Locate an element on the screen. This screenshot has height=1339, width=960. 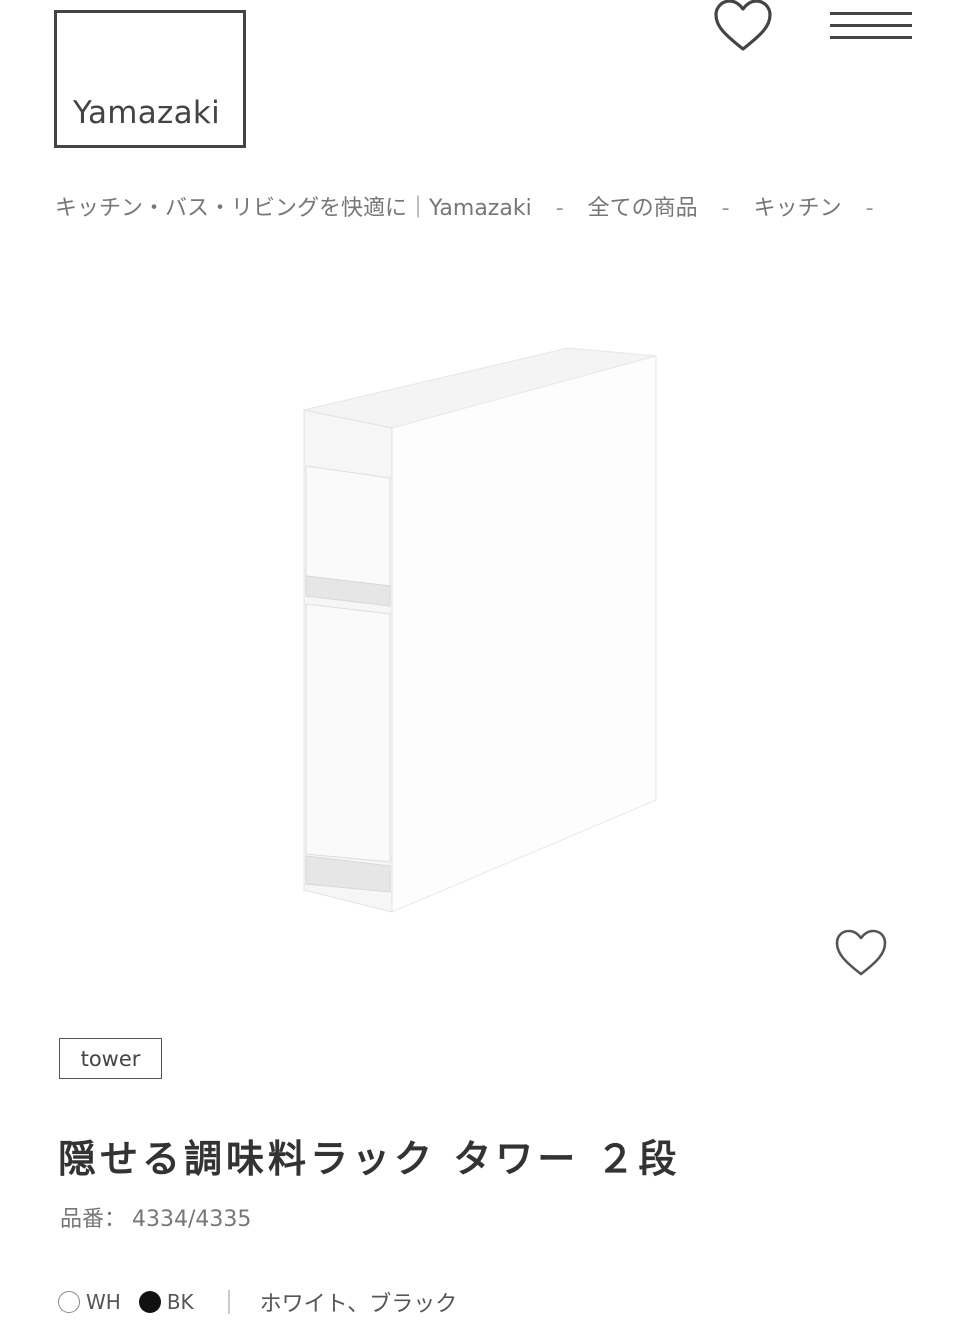
color-divider is located at coordinates (228, 1302).